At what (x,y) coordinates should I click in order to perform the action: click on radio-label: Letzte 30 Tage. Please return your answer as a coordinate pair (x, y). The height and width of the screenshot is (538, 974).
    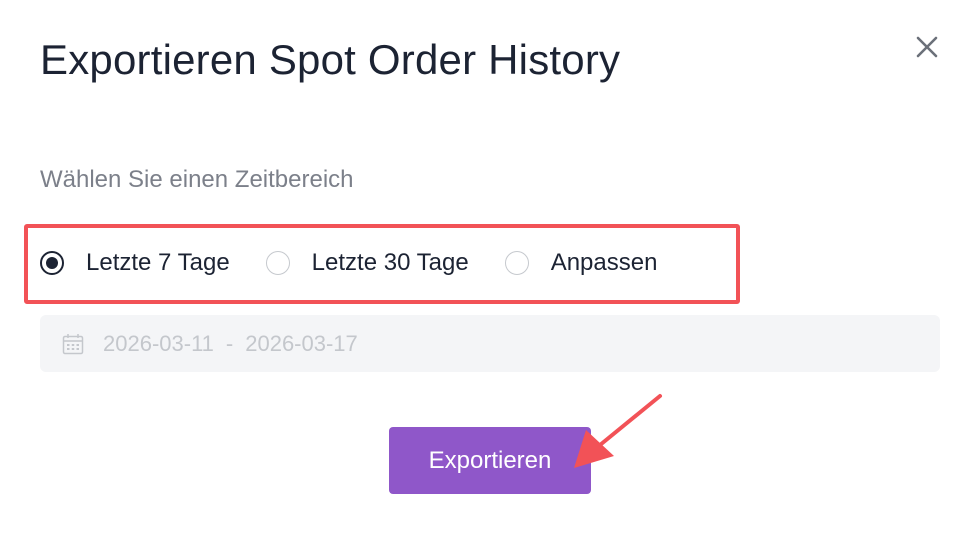
    Looking at the image, I should click on (390, 262).